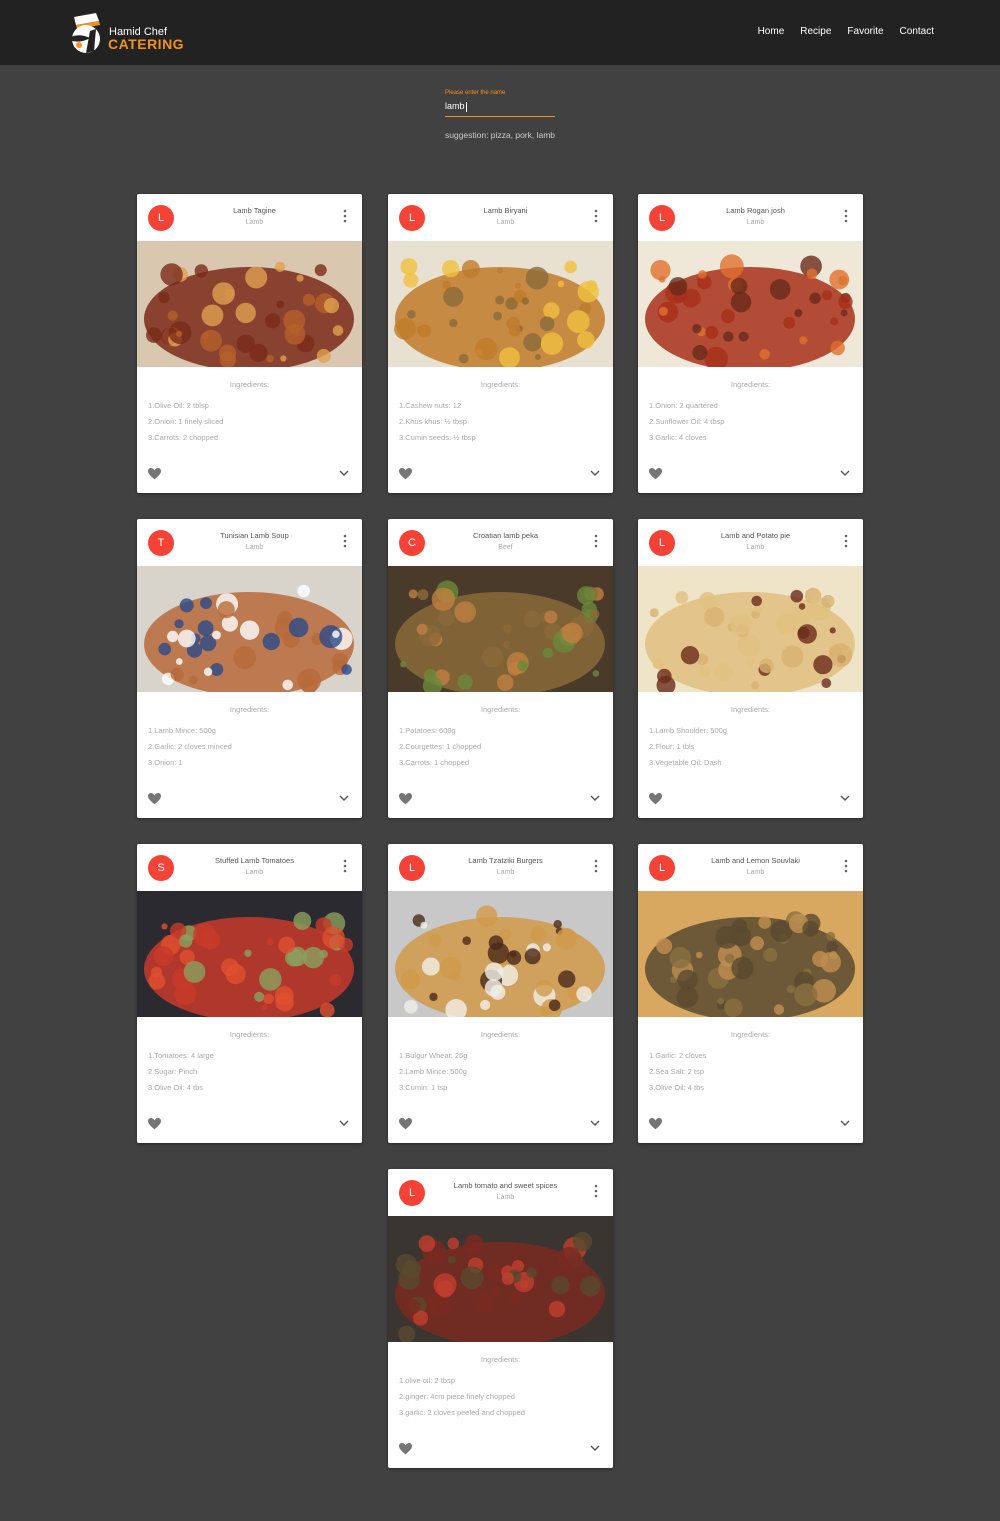 Image resolution: width=1000 pixels, height=1521 pixels. What do you see at coordinates (412, 543) in the screenshot?
I see `recipe-avatar: C` at bounding box center [412, 543].